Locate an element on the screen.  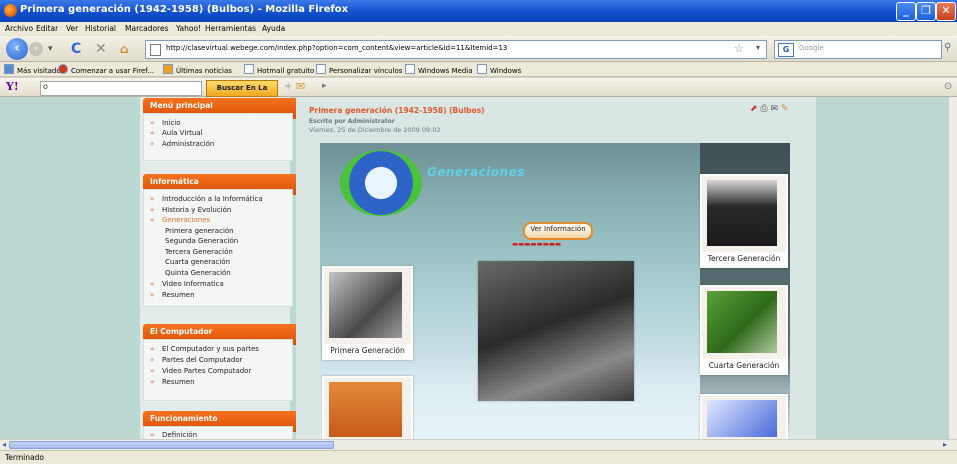
menu-link-computador-partes: El Computador y sus partes is located at coordinates (204, 349).